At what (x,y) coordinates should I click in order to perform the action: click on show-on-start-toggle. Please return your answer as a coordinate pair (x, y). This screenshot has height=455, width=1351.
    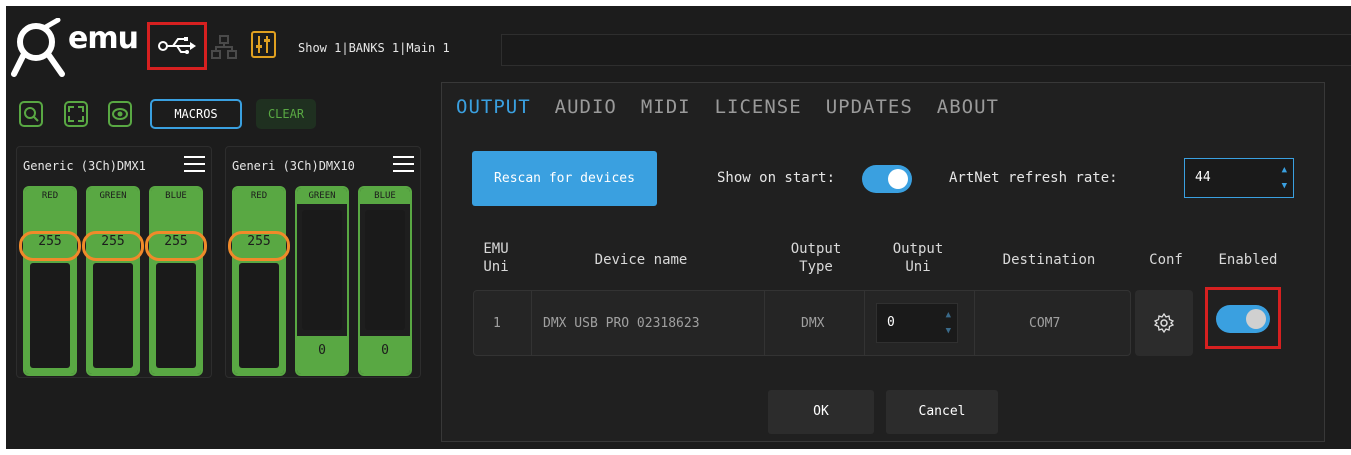
    Looking at the image, I should click on (887, 179).